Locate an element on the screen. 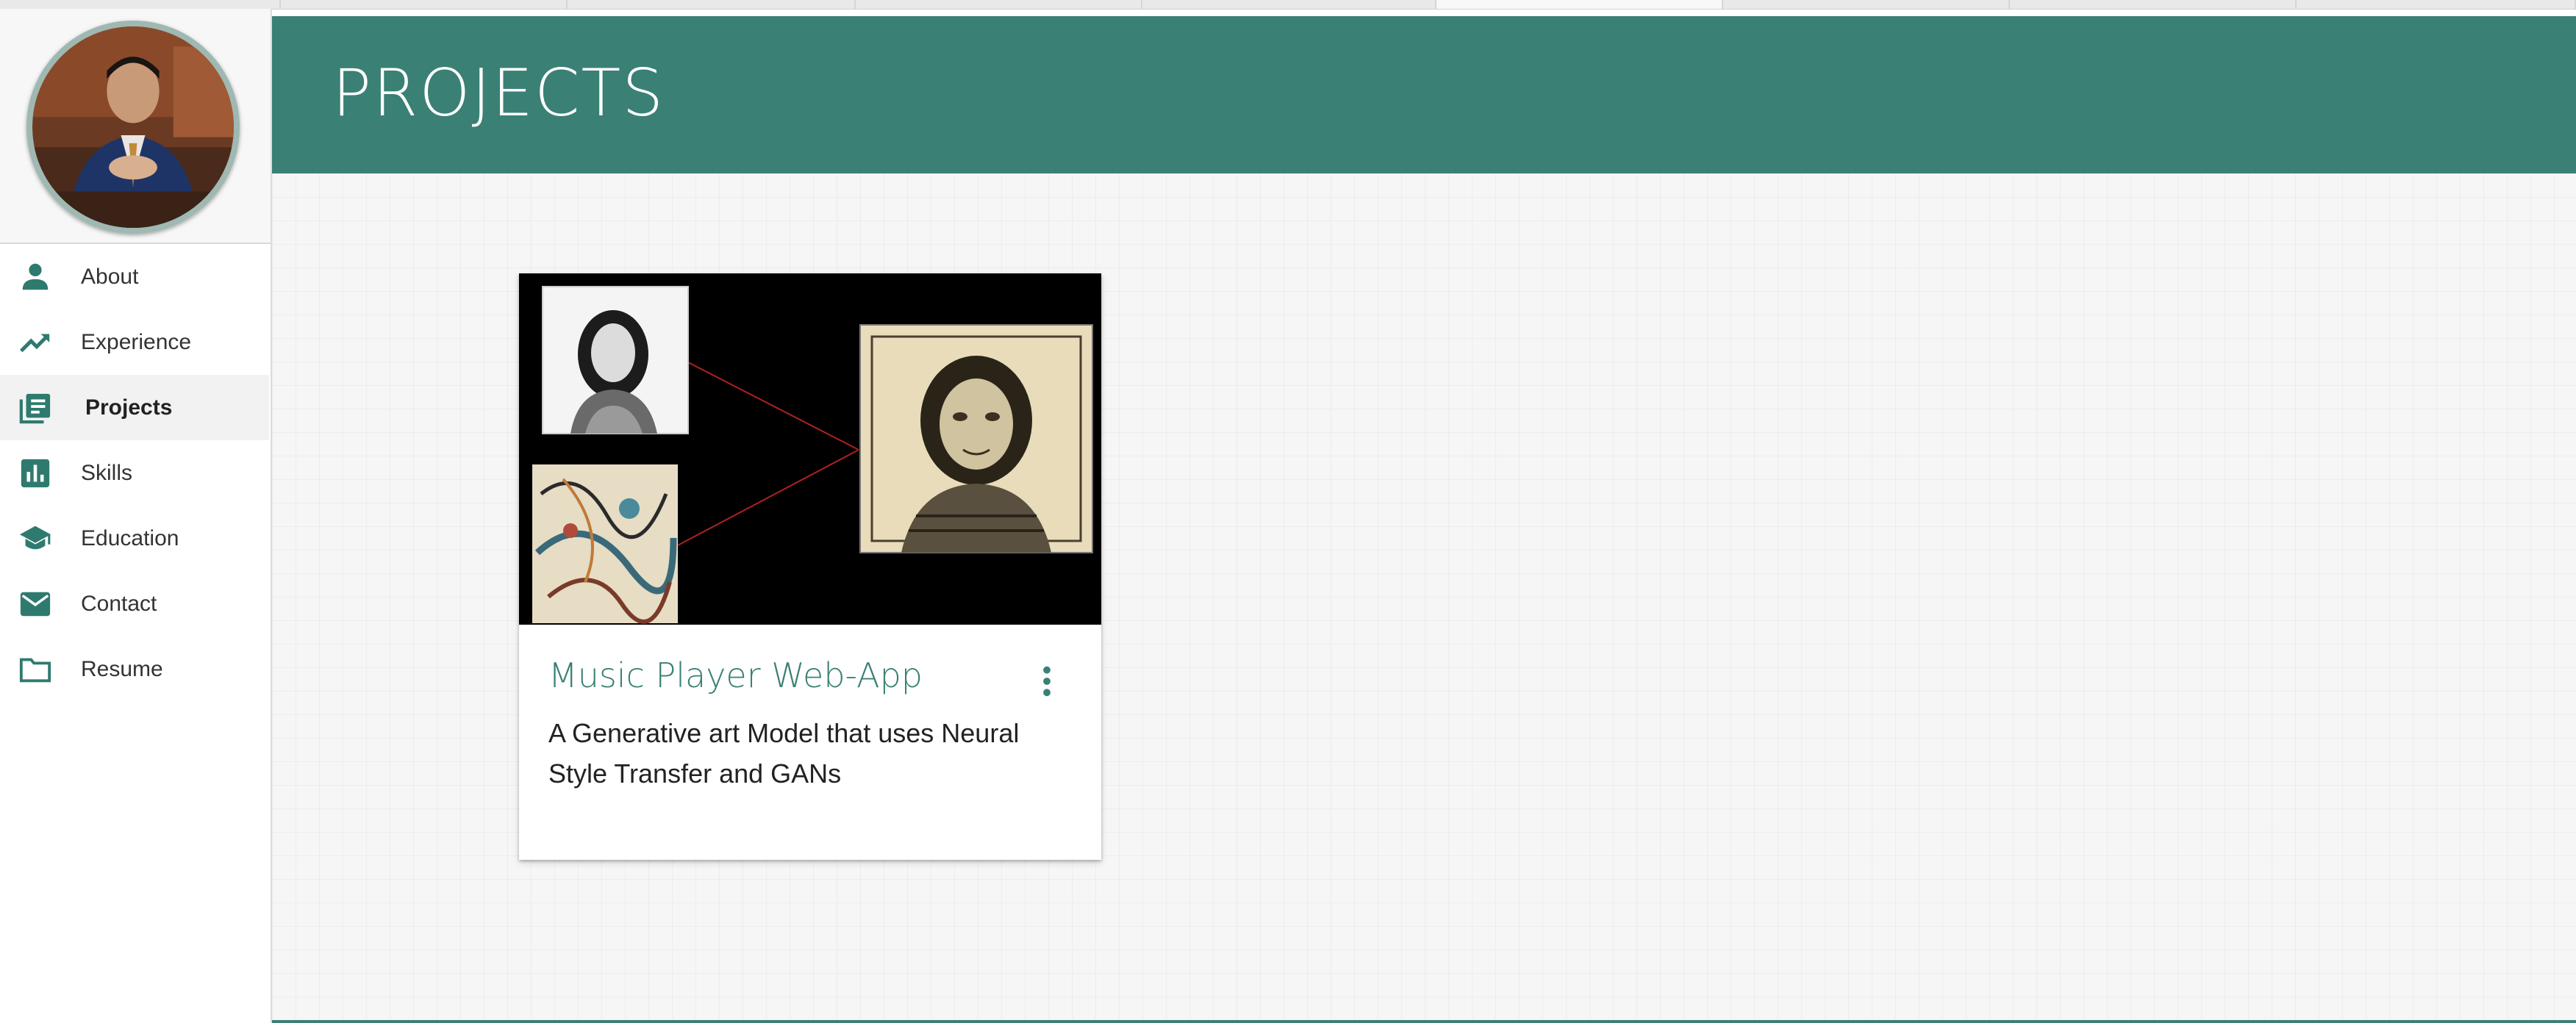  sidebar-item-about: About is located at coordinates (134, 276).